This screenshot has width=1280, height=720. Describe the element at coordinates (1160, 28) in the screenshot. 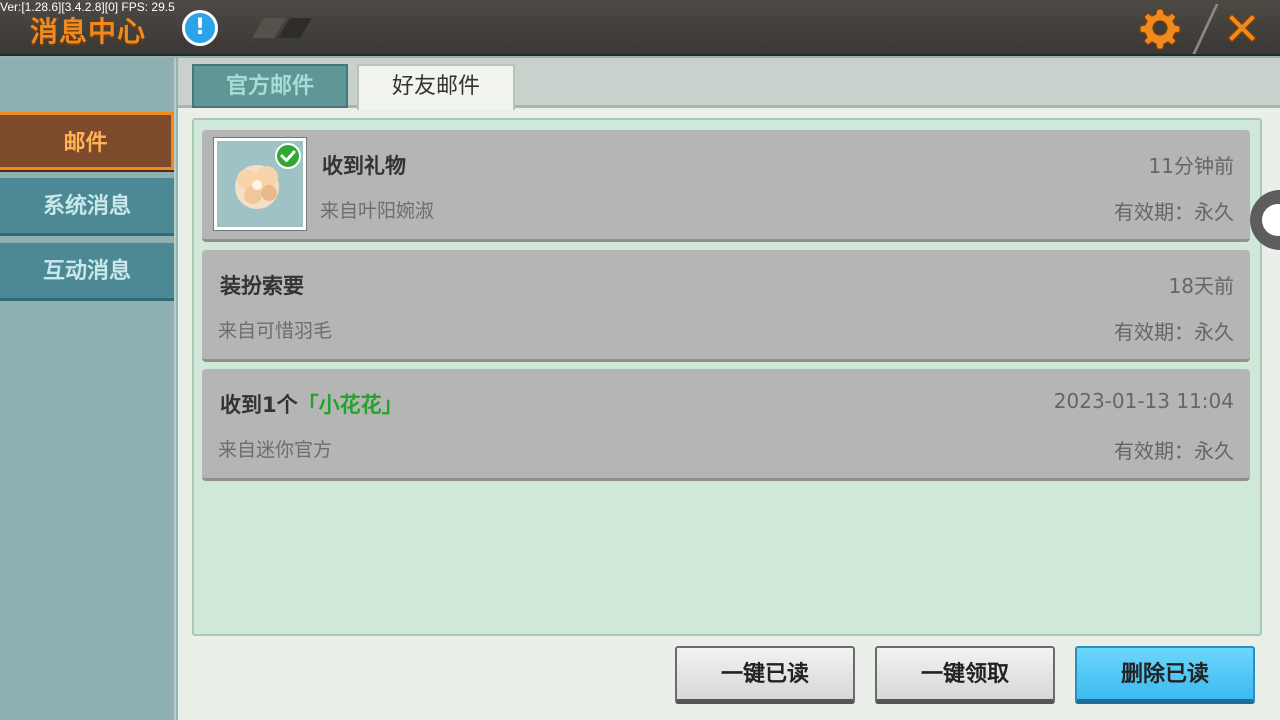

I see `gear-icon` at that location.